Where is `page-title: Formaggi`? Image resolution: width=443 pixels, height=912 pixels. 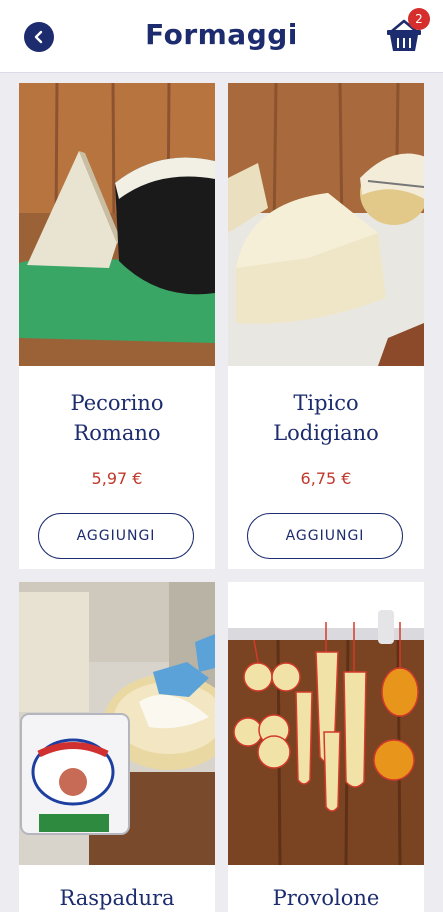 page-title: Formaggi is located at coordinates (221, 34).